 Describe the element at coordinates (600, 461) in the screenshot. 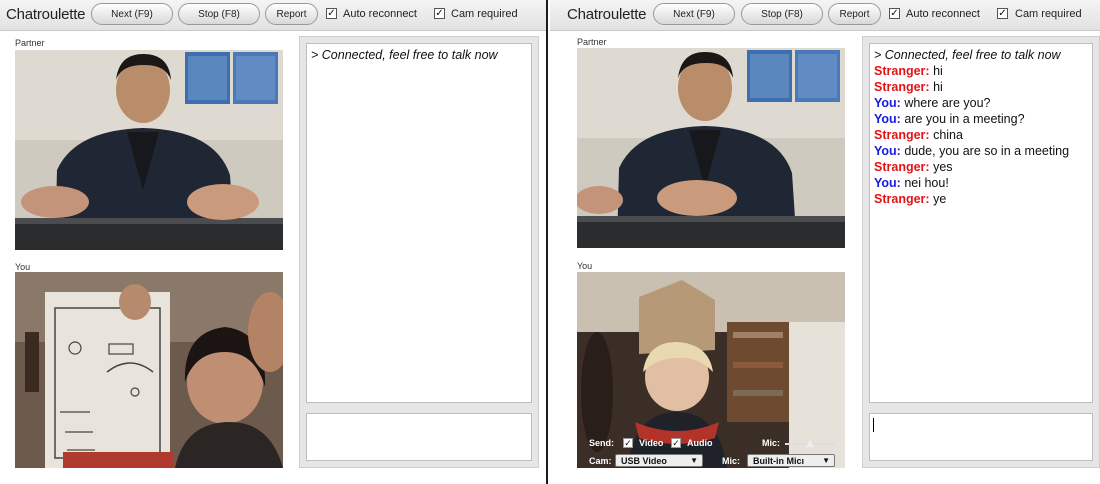

I see `cam-label: Cam:` at that location.